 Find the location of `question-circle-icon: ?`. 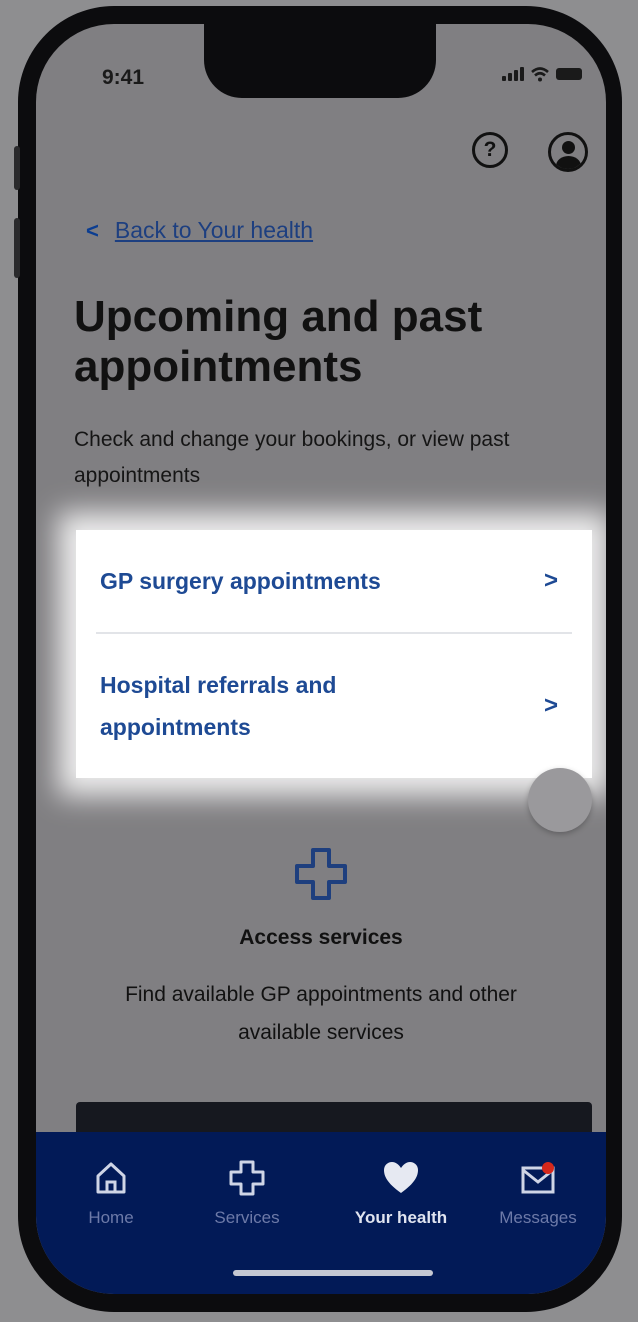

question-circle-icon: ? is located at coordinates (490, 150).